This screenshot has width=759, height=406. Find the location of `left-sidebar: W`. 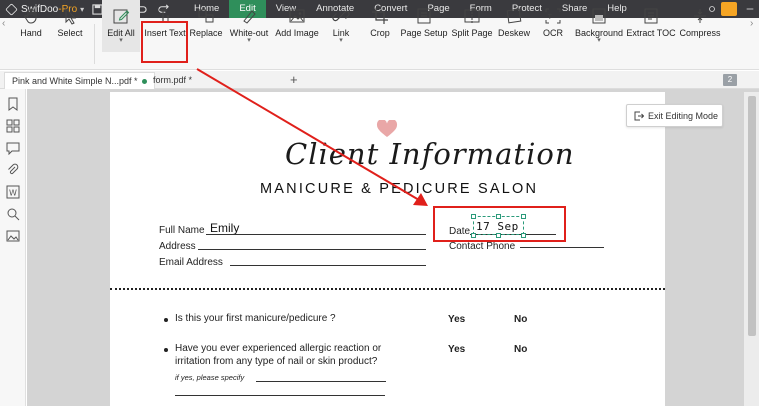

left-sidebar: W is located at coordinates (13, 247).